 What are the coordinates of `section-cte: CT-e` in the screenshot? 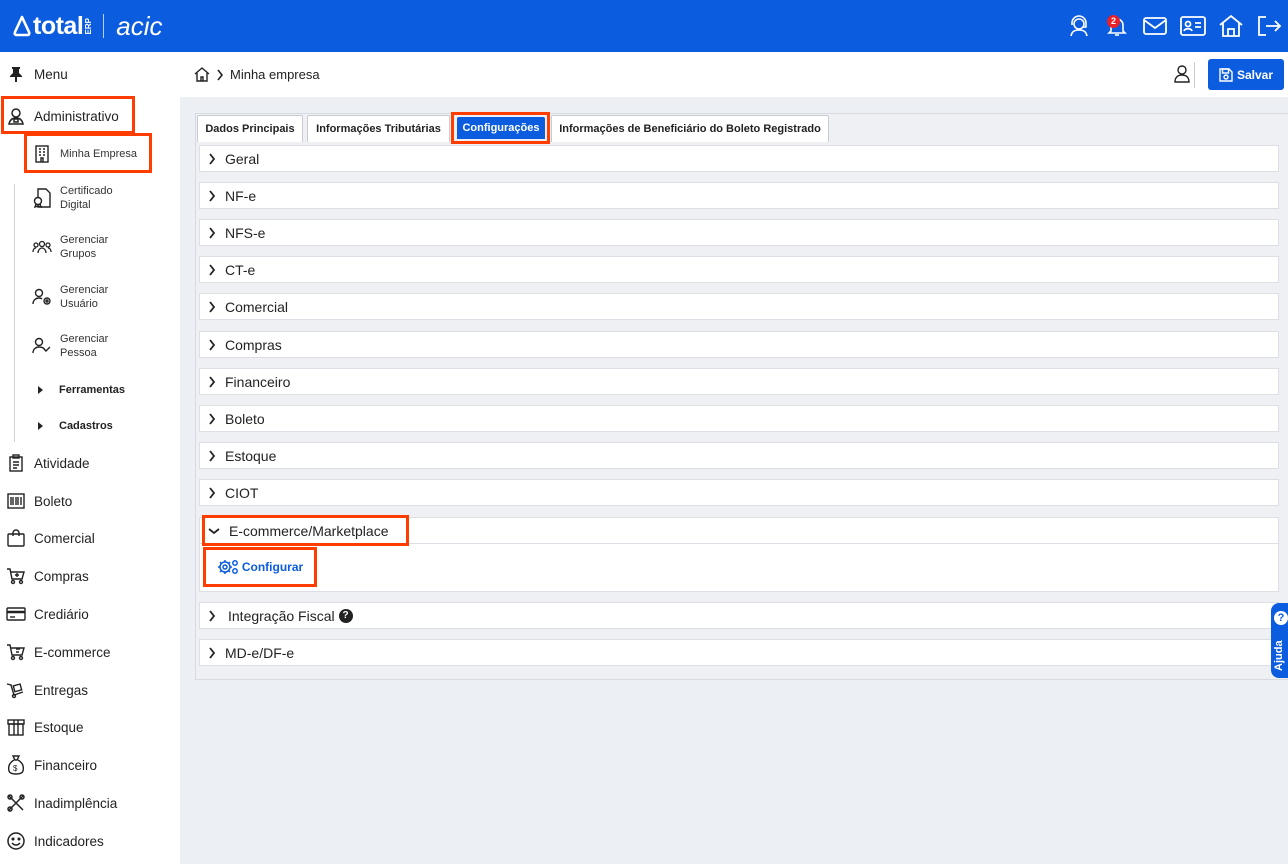 It's located at (739, 269).